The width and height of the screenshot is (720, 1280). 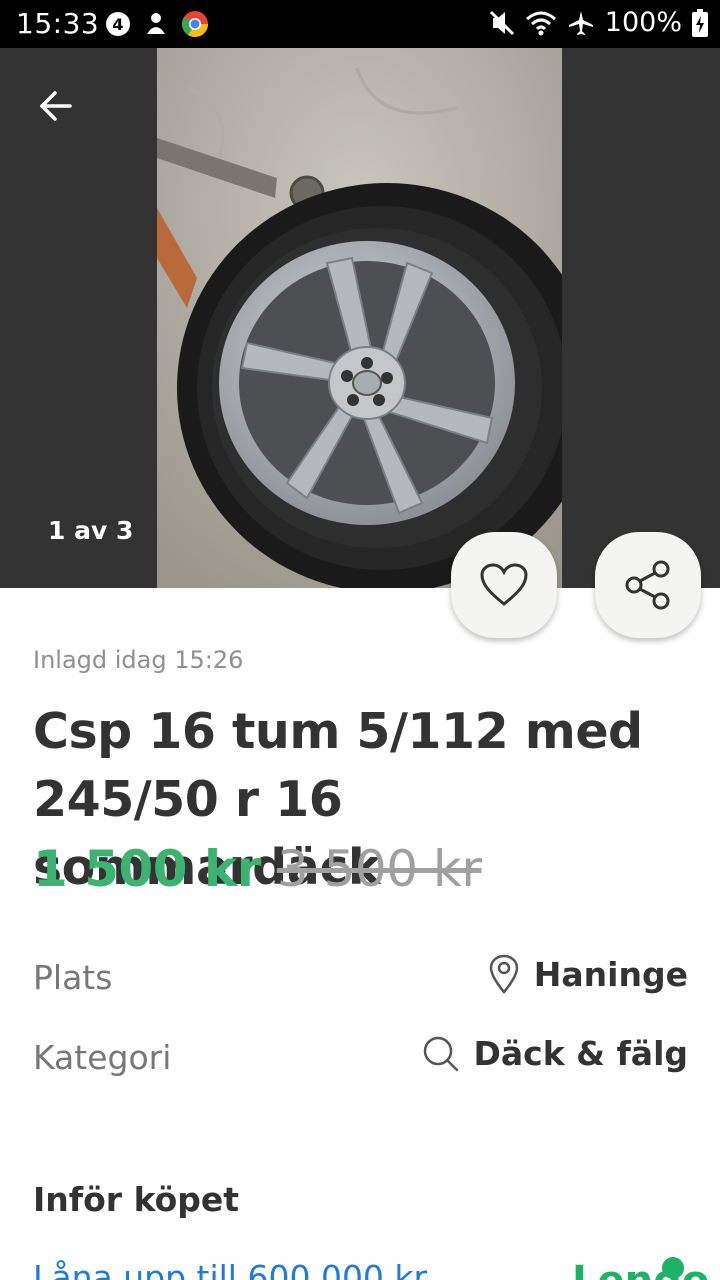 I want to click on price-row: 1 500 kr 3 500 kr, so click(x=257, y=869).